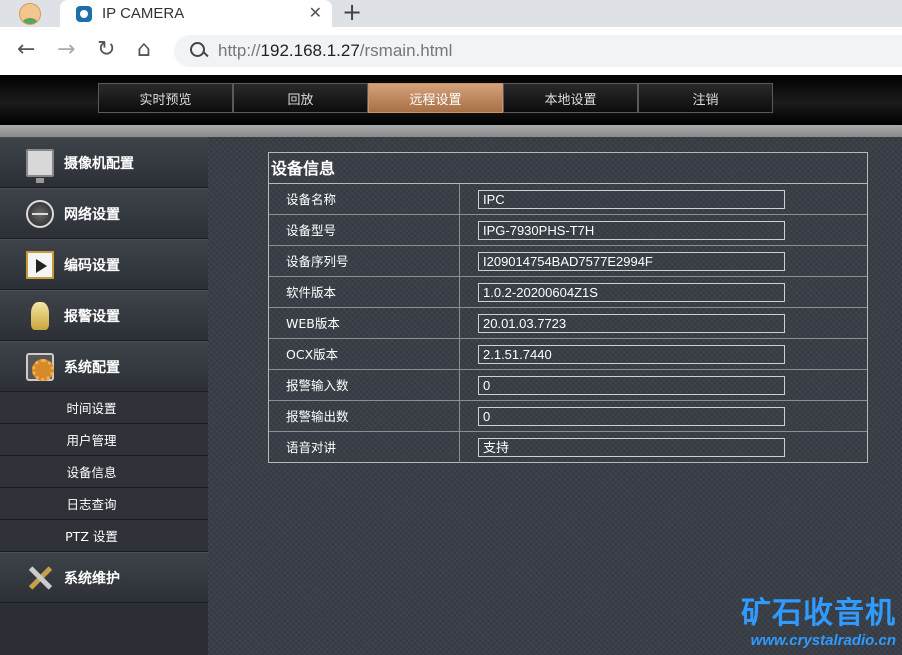 The image size is (902, 655). I want to click on sidebar-item-camera-config: 摄像机配置, so click(104, 162).